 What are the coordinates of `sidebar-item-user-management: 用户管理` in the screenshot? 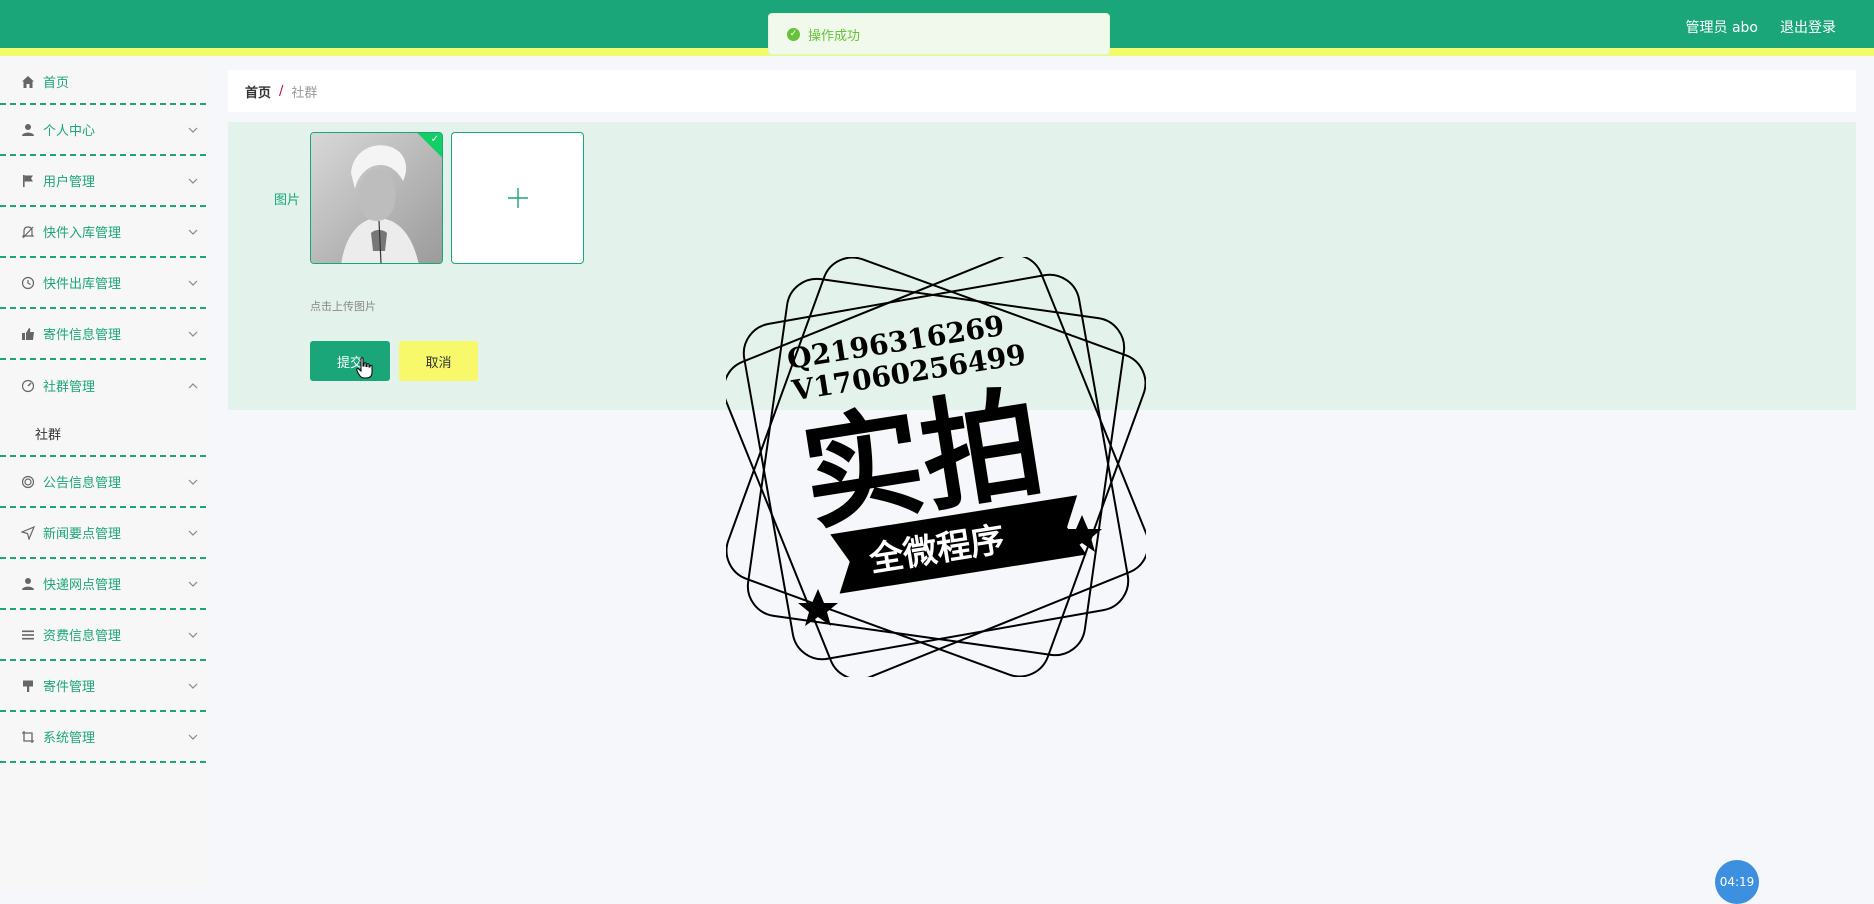 It's located at (103, 181).